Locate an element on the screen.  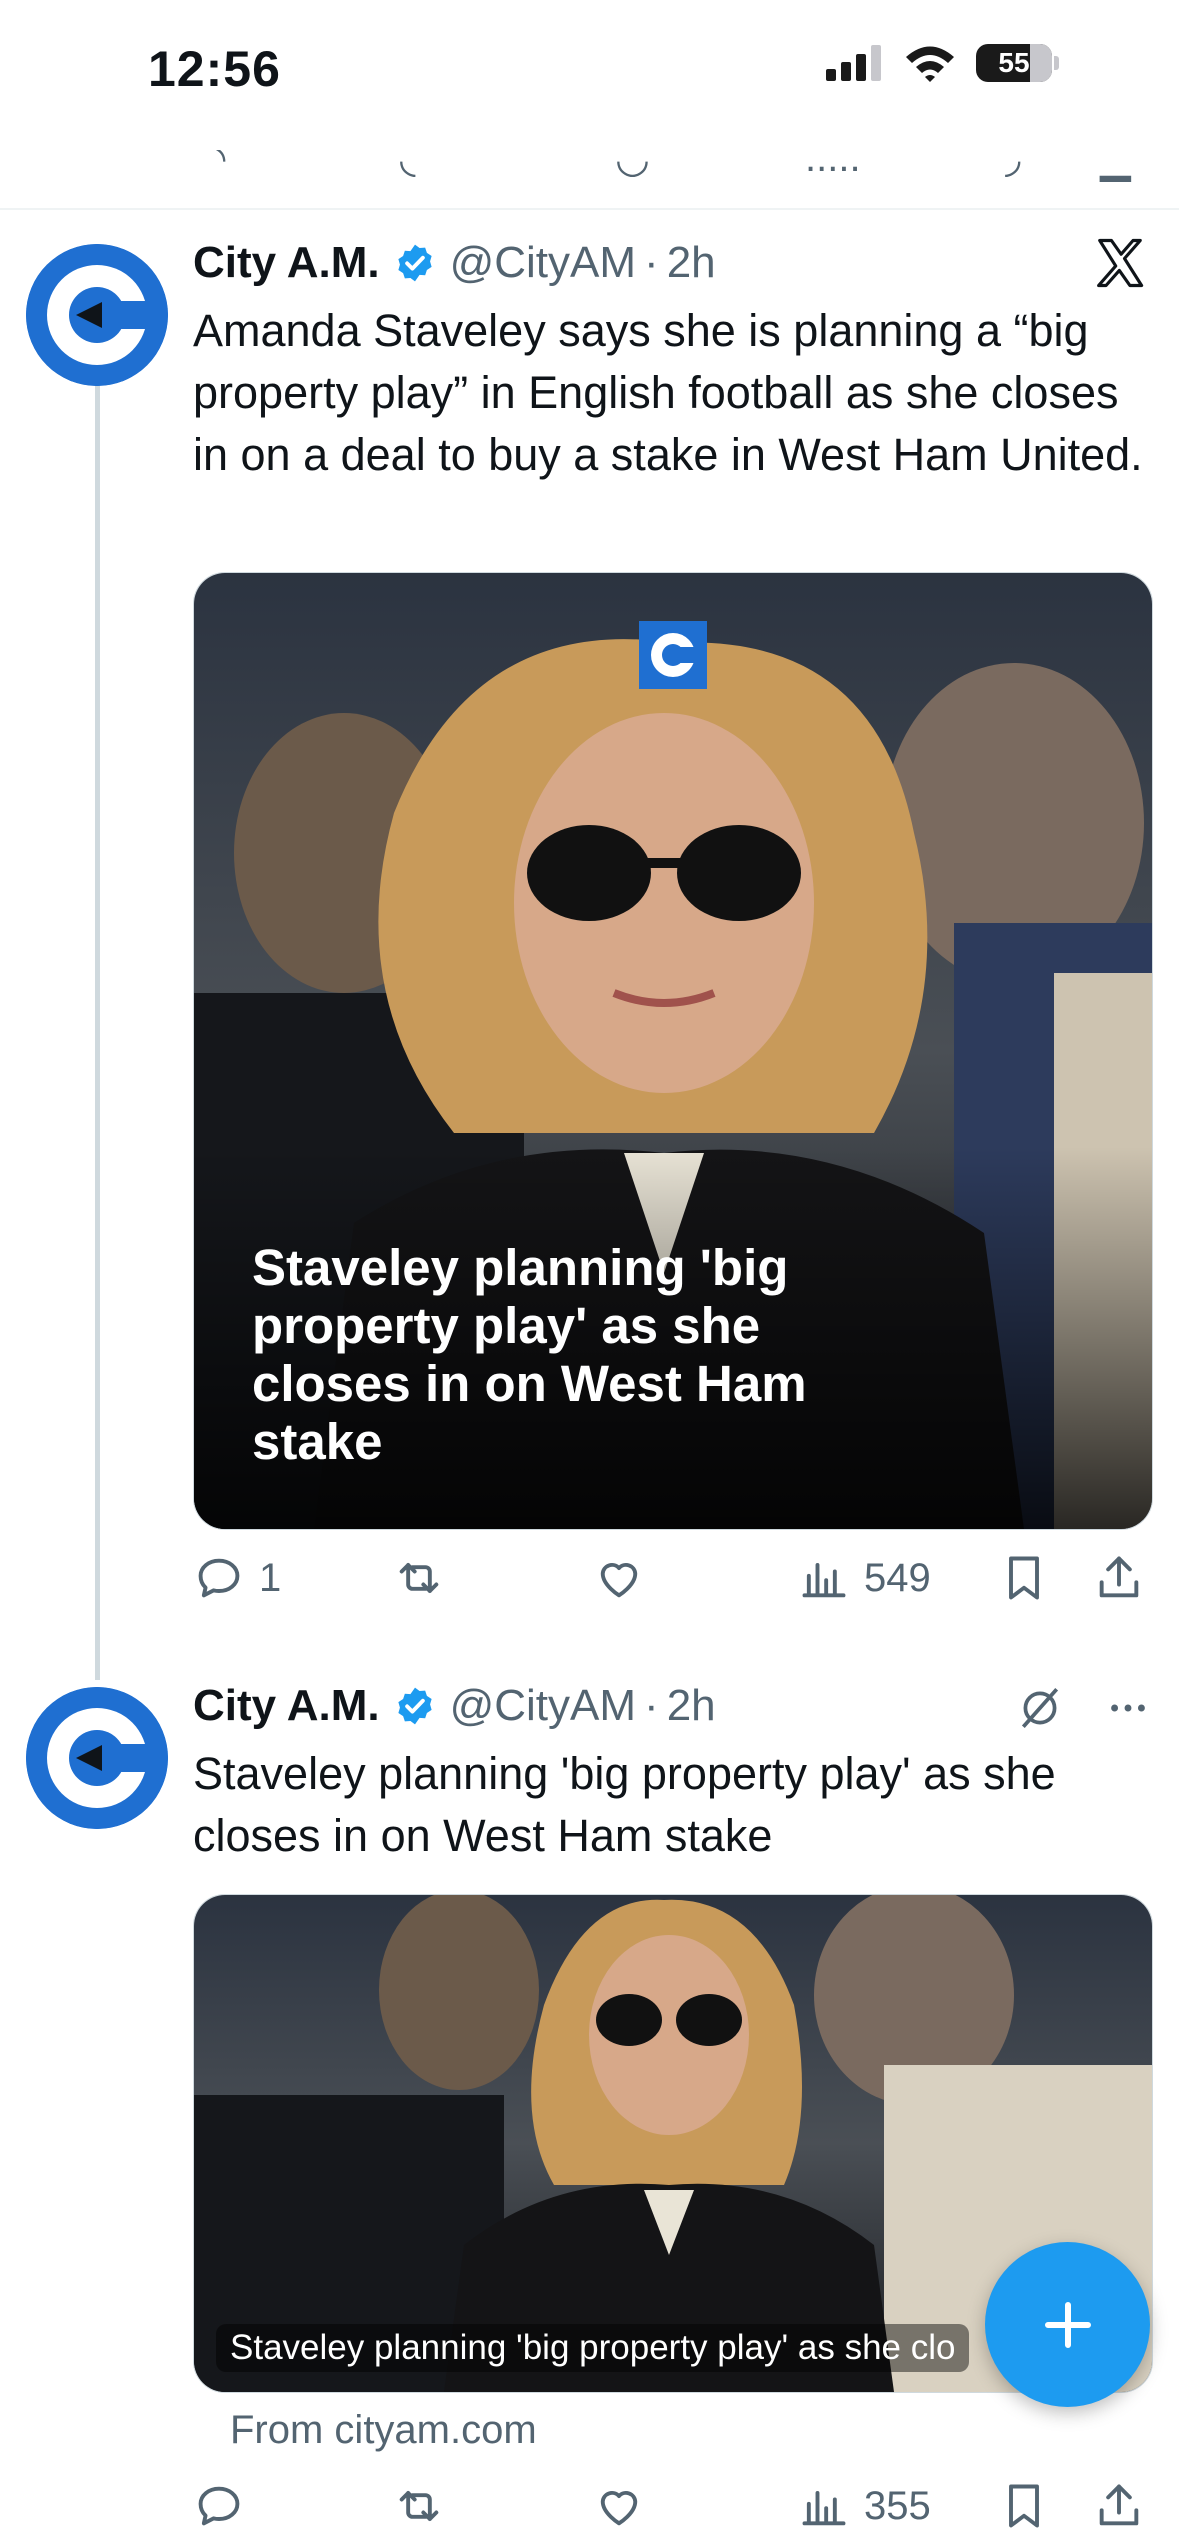
compose-icon is located at coordinates (1067, 2324).